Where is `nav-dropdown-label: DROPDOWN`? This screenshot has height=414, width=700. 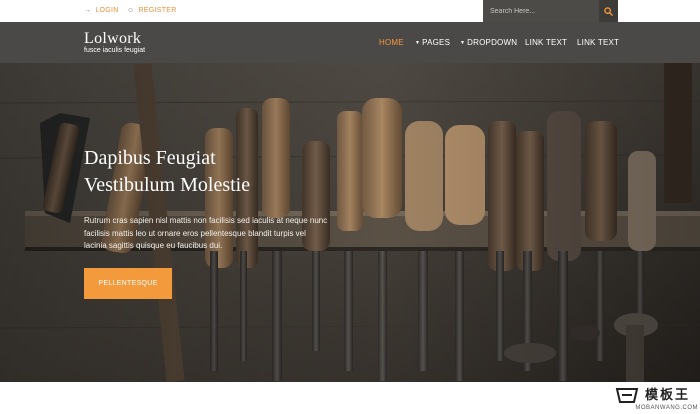
nav-dropdown-label: DROPDOWN is located at coordinates (492, 42).